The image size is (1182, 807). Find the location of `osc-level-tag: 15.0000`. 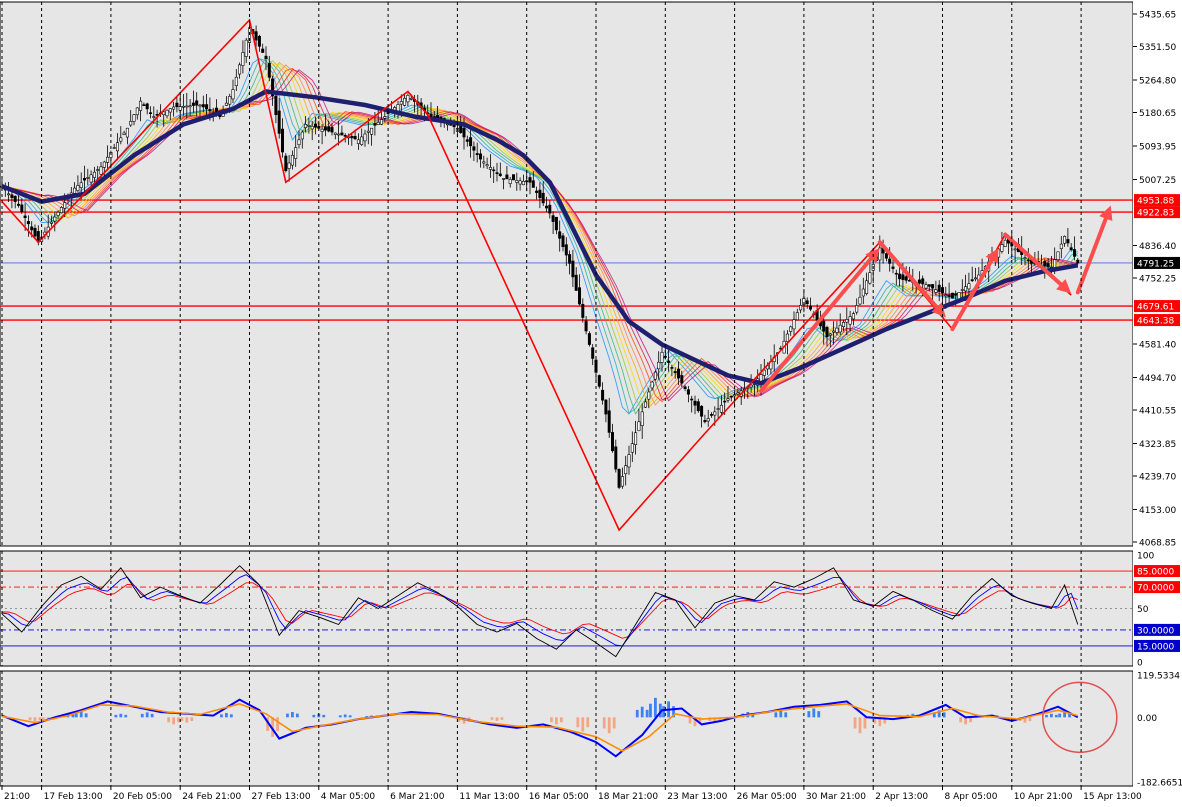

osc-level-tag: 15.0000 is located at coordinates (1155, 647).